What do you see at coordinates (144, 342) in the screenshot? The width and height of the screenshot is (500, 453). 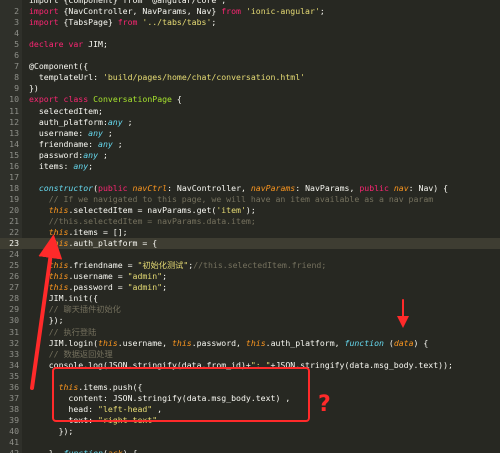 I see `code-token: .username,` at bounding box center [144, 342].